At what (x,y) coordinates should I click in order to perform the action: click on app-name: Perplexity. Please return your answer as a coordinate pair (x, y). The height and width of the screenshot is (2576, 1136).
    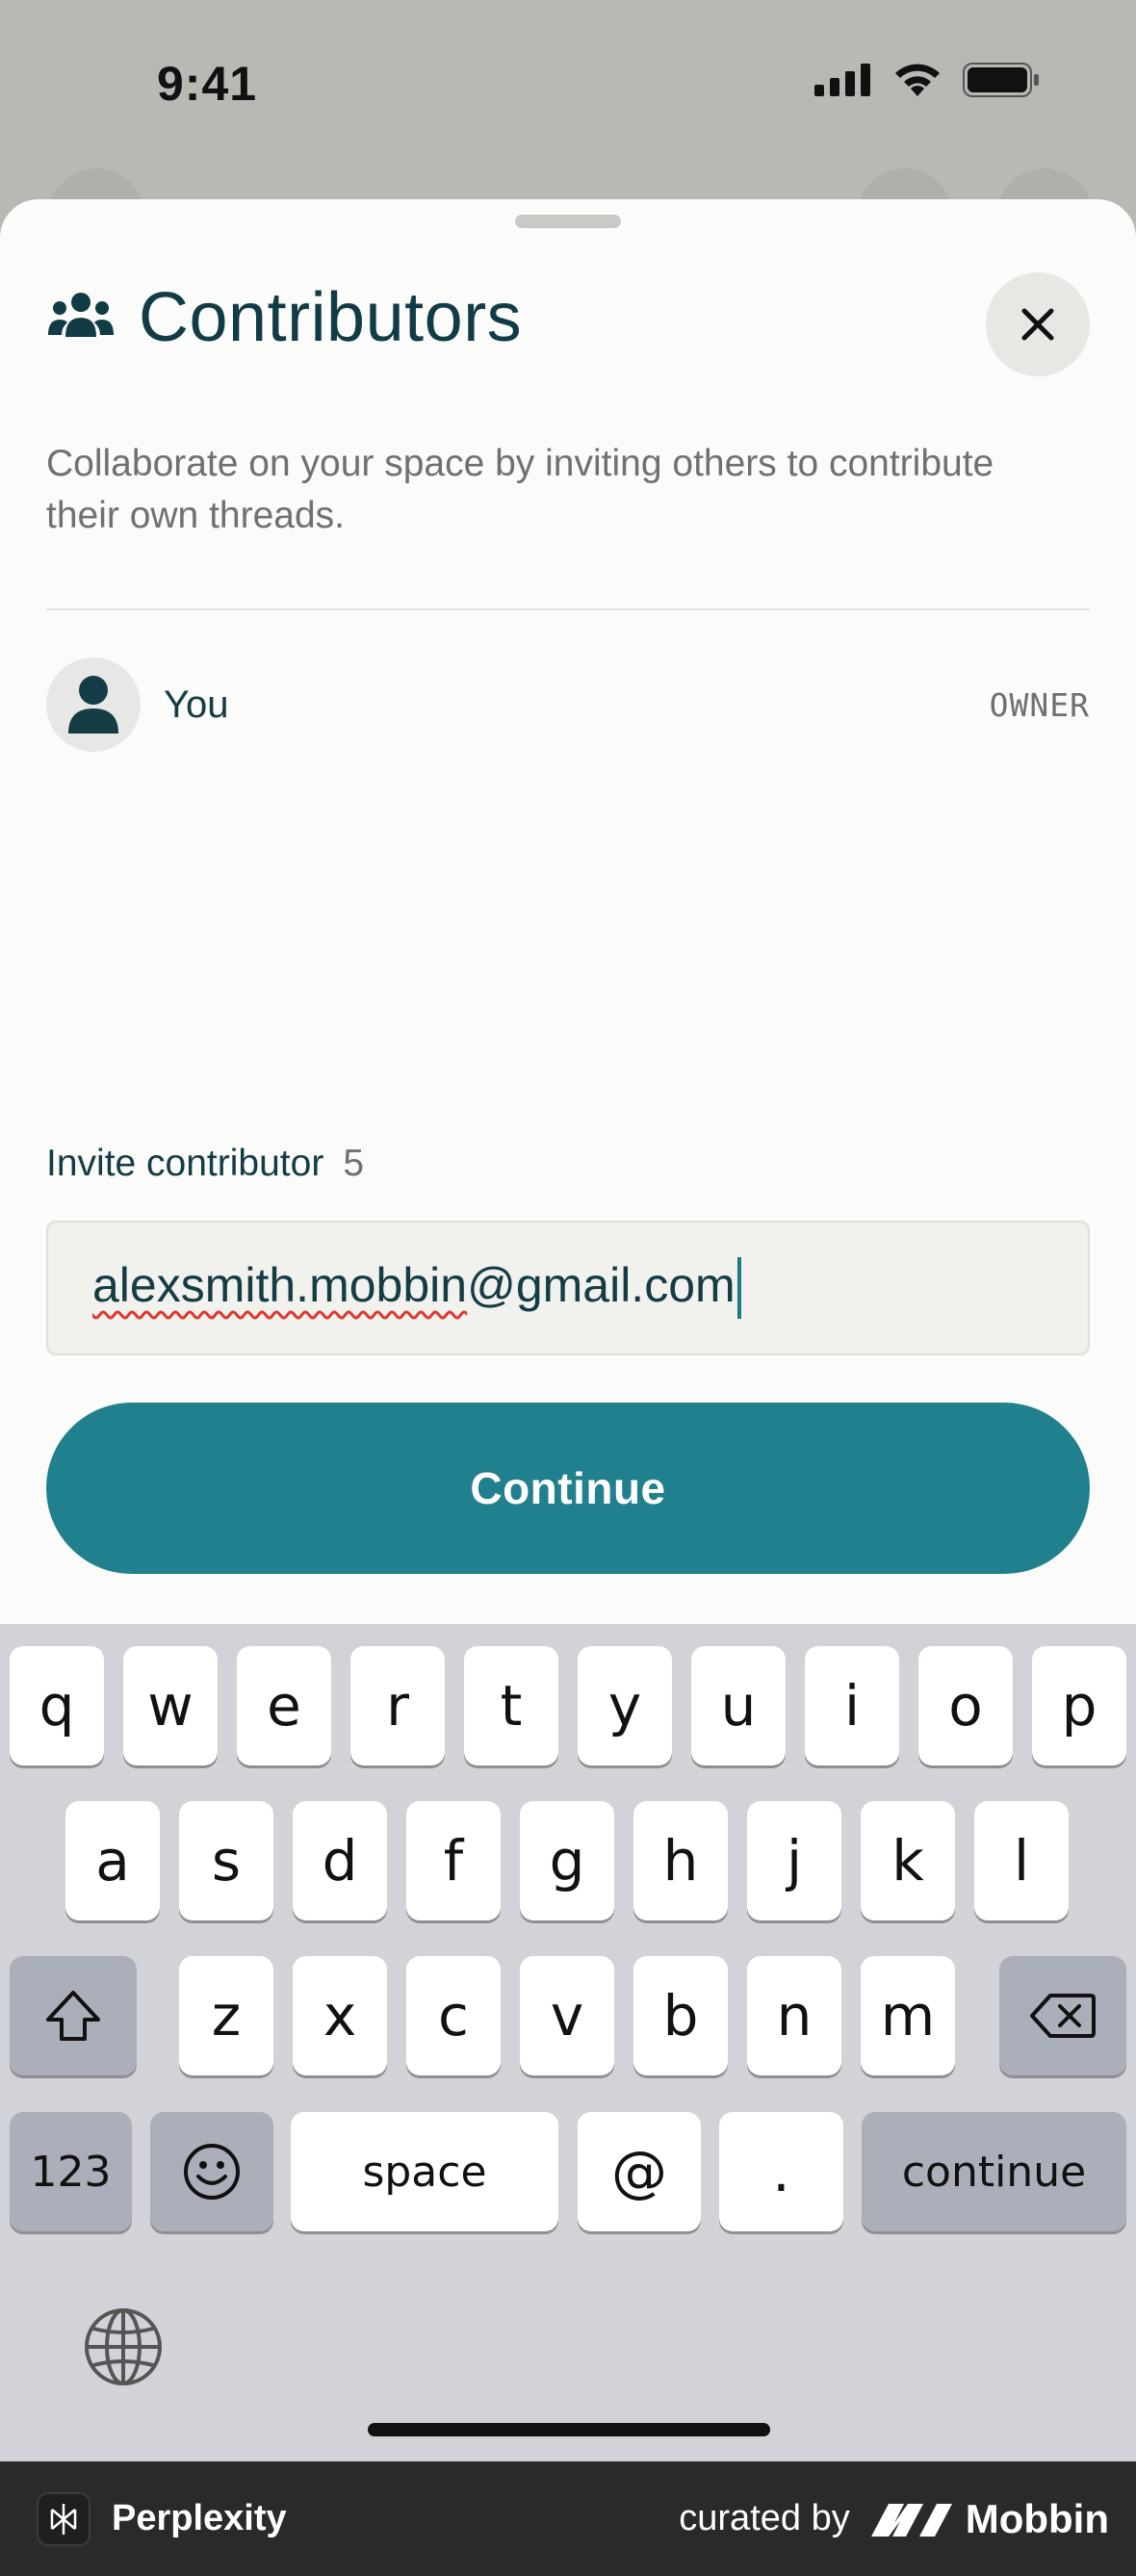
    Looking at the image, I should click on (200, 2518).